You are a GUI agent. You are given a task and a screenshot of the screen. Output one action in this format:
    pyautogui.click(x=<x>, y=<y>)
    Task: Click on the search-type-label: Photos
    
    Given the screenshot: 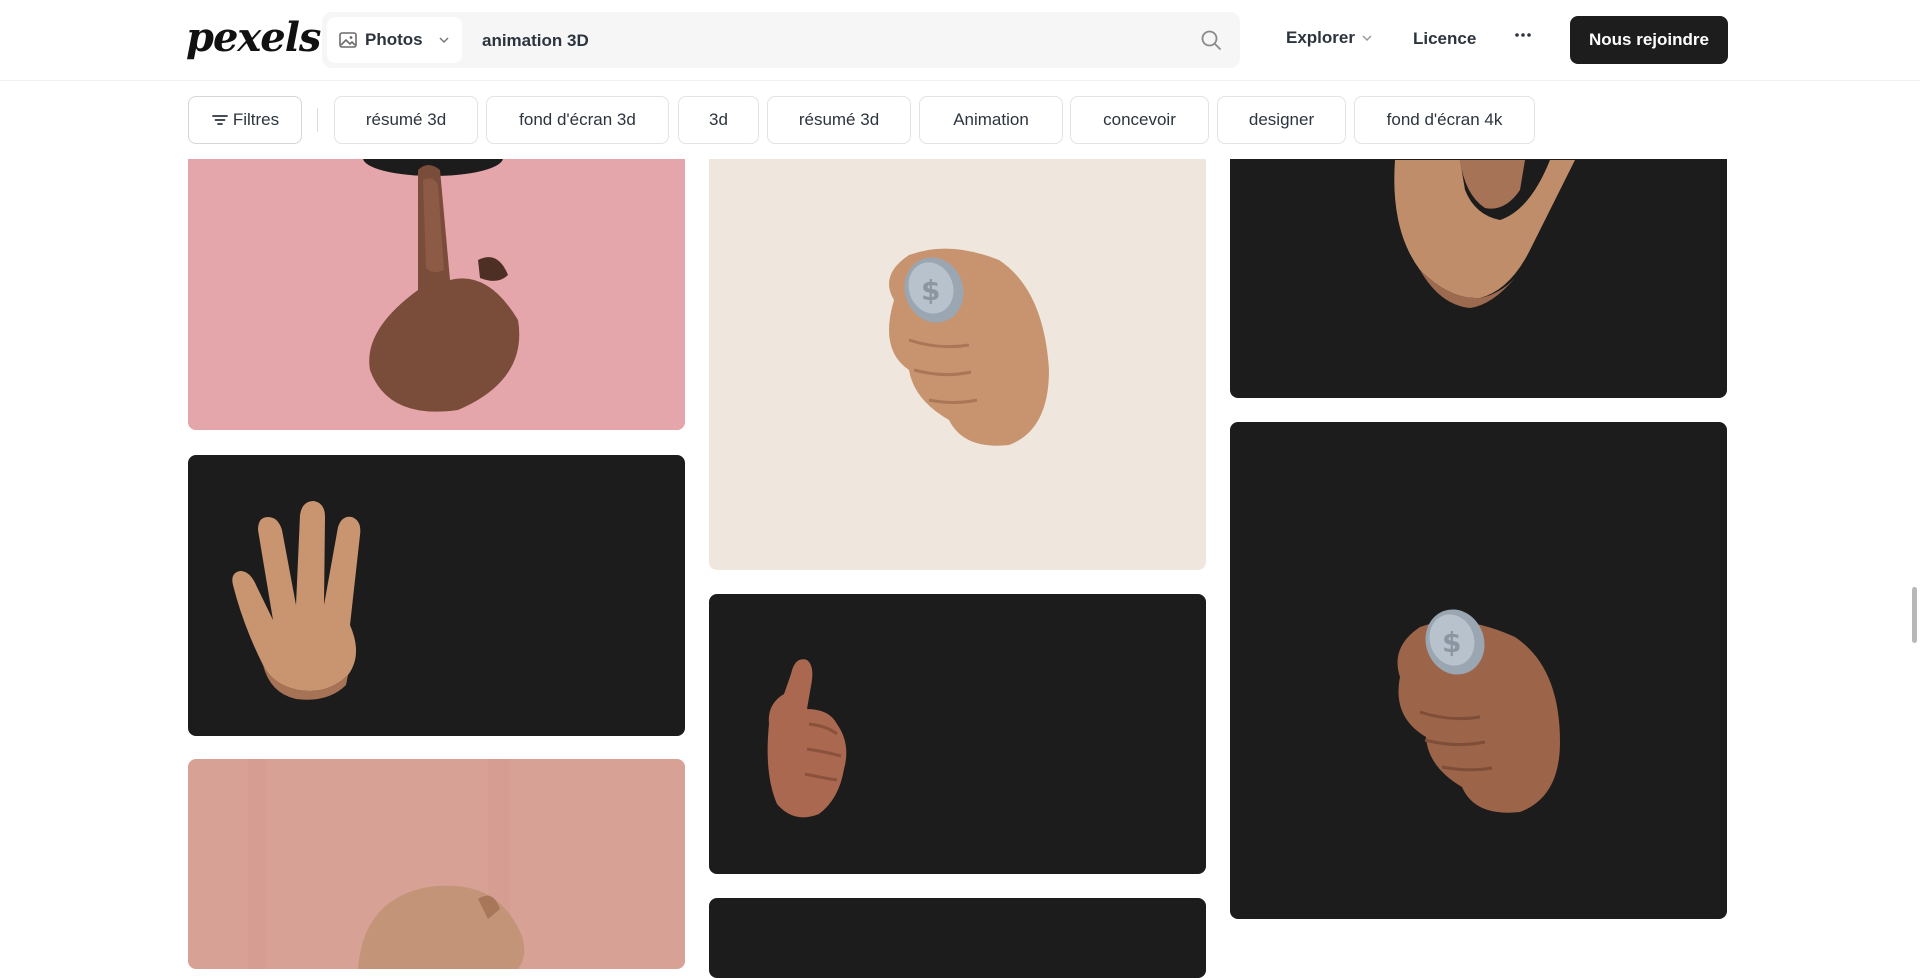 What is the action you would take?
    pyautogui.click(x=394, y=39)
    